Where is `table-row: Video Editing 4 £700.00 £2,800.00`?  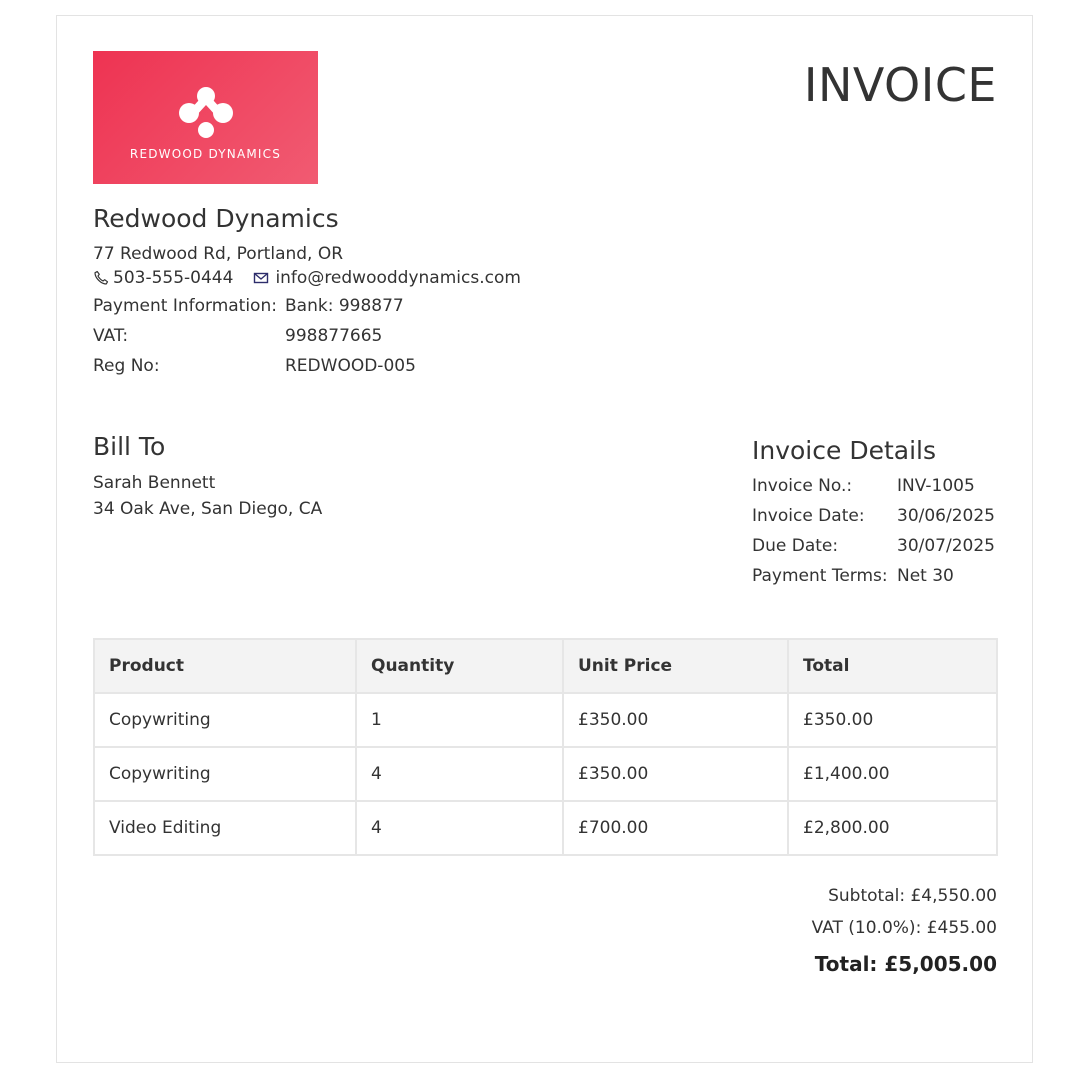 table-row: Video Editing 4 £700.00 £2,800.00 is located at coordinates (545, 828).